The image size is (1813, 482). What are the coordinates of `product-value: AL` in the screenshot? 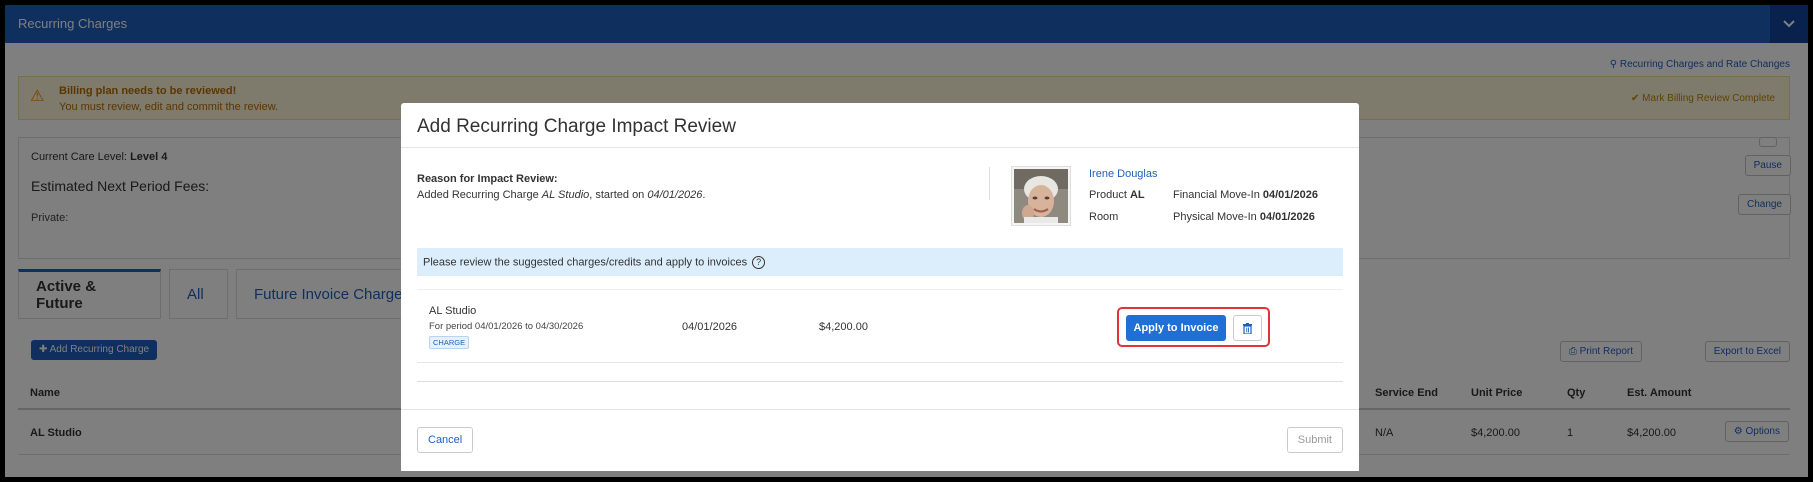 It's located at (1137, 195).